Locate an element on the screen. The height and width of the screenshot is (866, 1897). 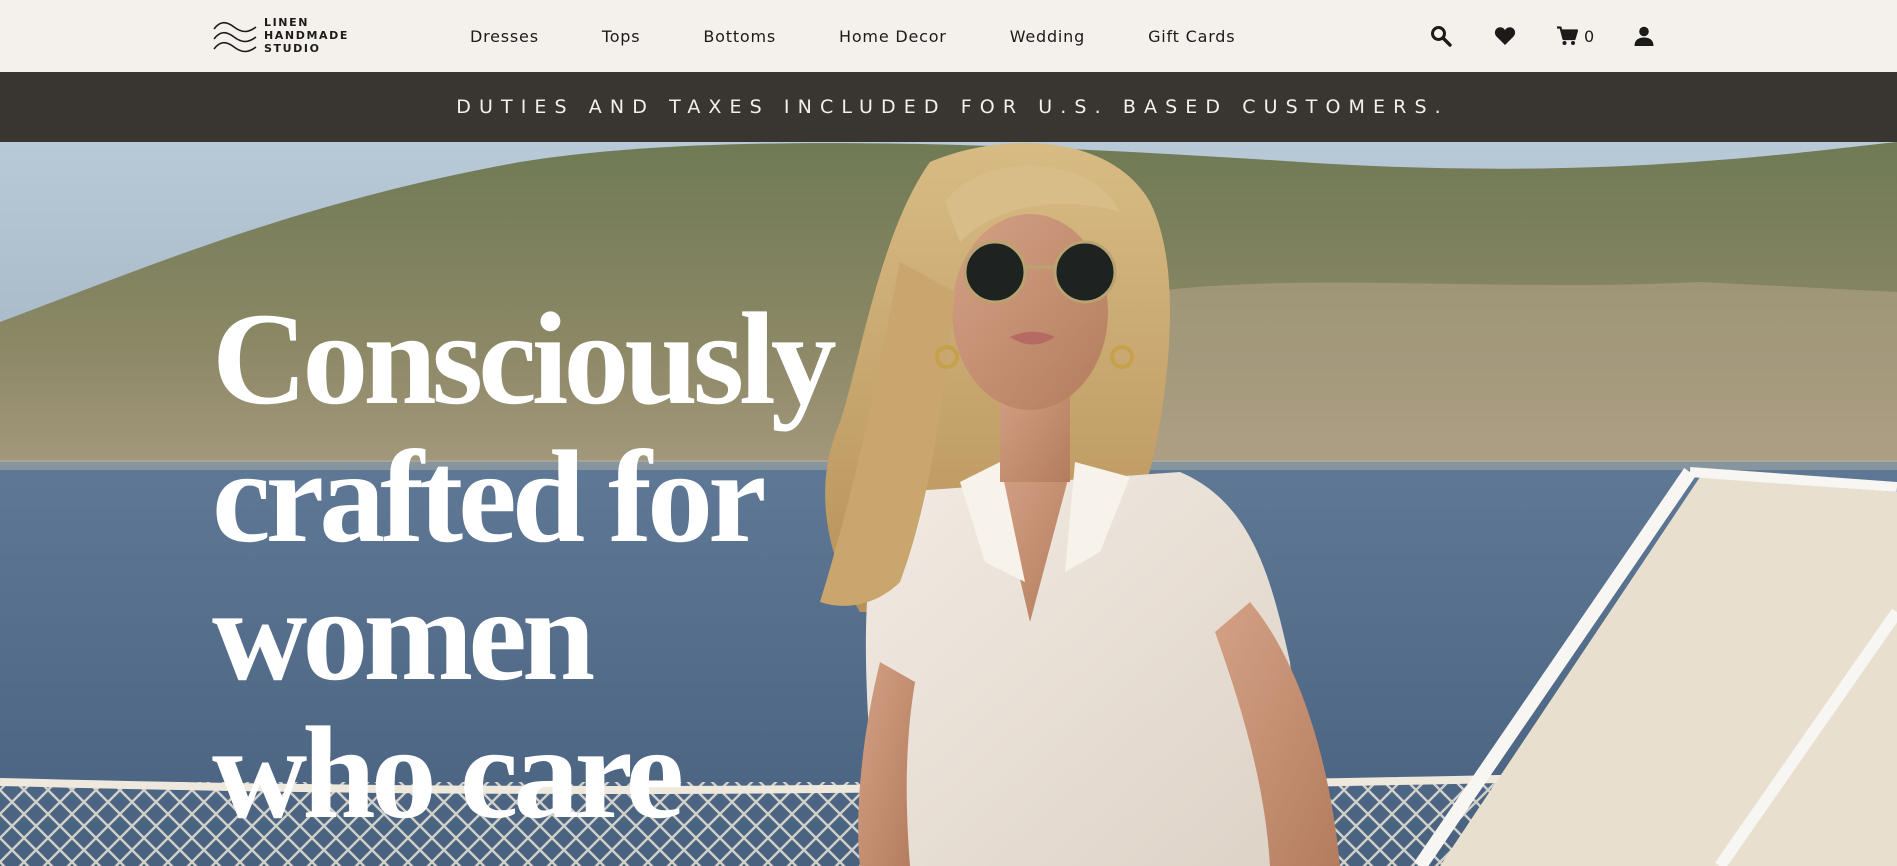
nav-item-home-decor: Home Decor is located at coordinates (893, 36).